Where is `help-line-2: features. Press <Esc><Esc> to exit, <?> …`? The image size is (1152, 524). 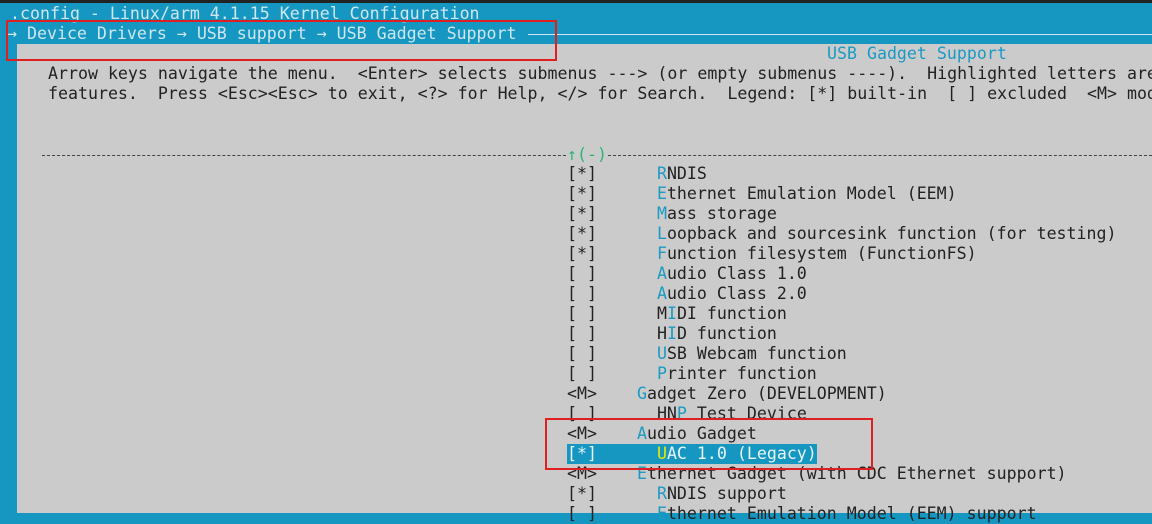 help-line-2: features. Press <Esc><Esc> to exit, <?> … is located at coordinates (600, 93).